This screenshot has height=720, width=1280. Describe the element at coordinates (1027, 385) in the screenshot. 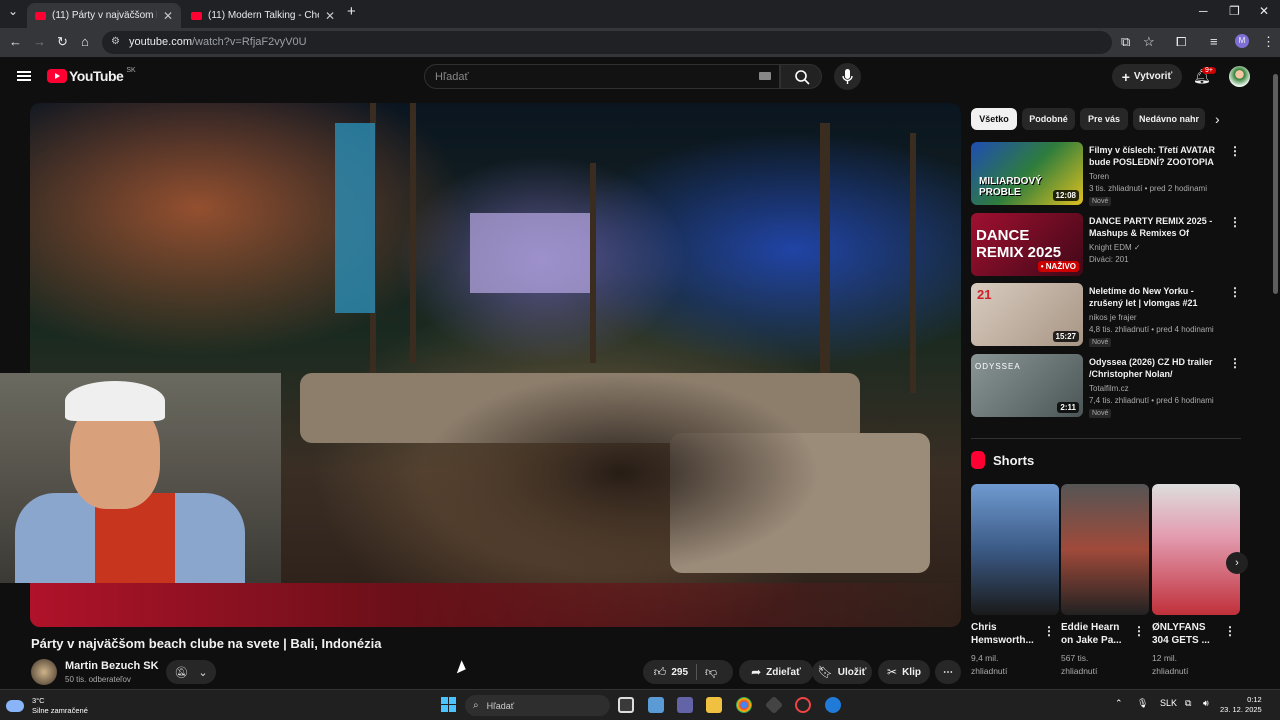

I see `video-thumbnail: ODYSSEA 2:11` at that location.